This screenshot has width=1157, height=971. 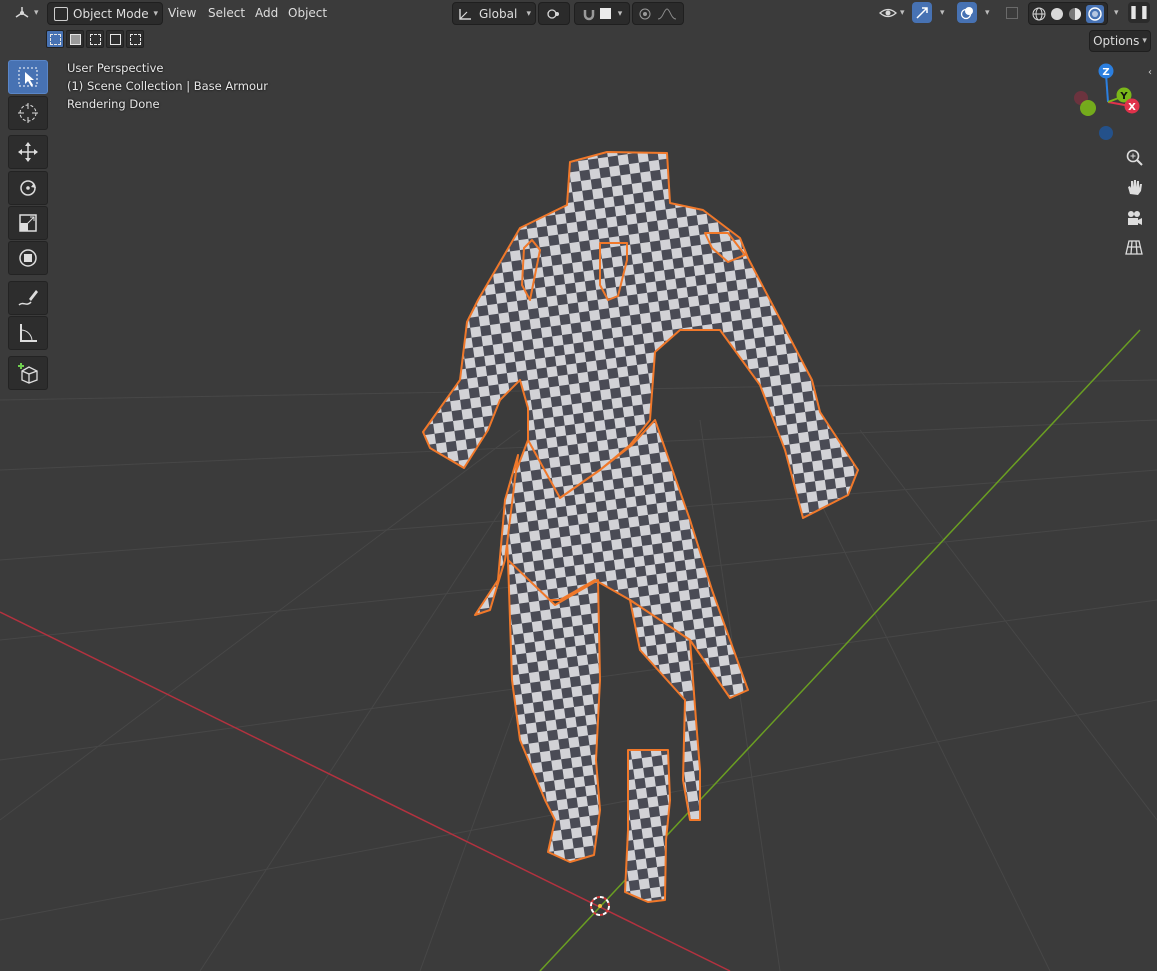 I want to click on select-subtract-button, so click(x=95, y=39).